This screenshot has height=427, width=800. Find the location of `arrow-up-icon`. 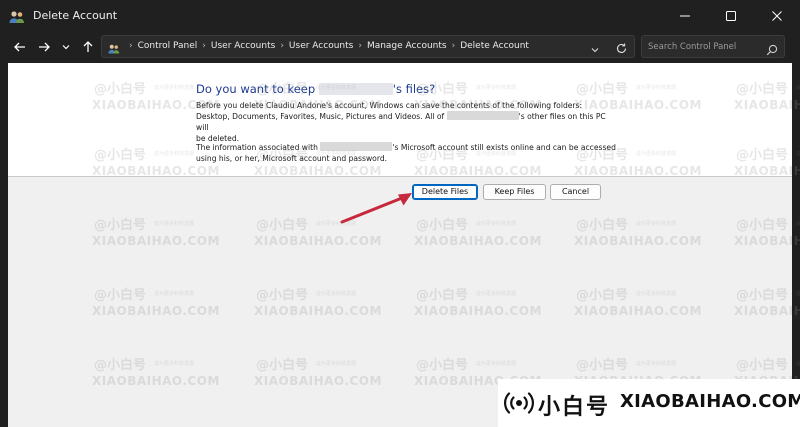

arrow-up-icon is located at coordinates (88, 46).